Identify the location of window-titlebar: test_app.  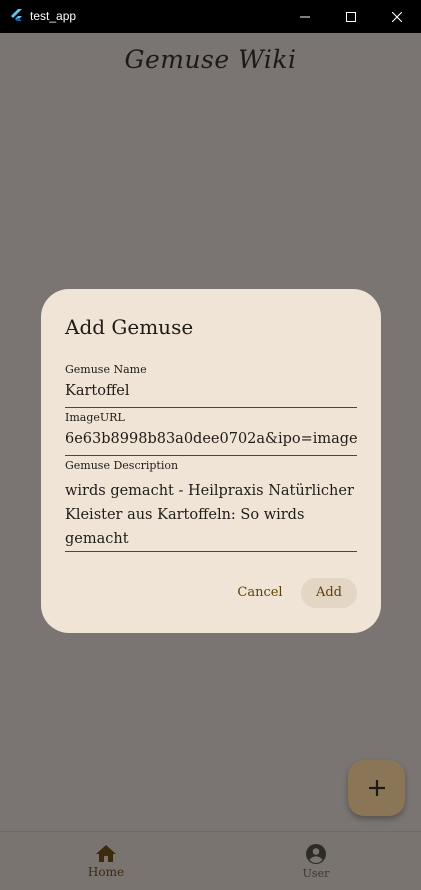
(210, 16).